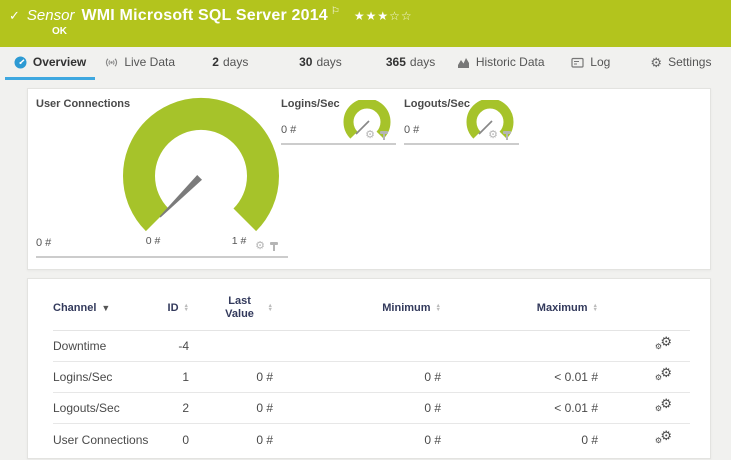  Describe the element at coordinates (75, 308) in the screenshot. I see `header-label: Channel` at that location.